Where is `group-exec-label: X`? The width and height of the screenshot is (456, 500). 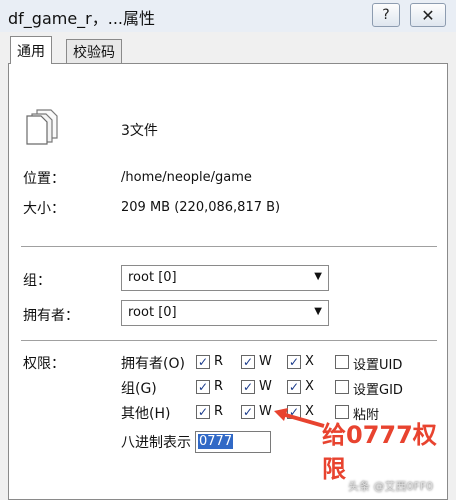
group-exec-label: X is located at coordinates (309, 386).